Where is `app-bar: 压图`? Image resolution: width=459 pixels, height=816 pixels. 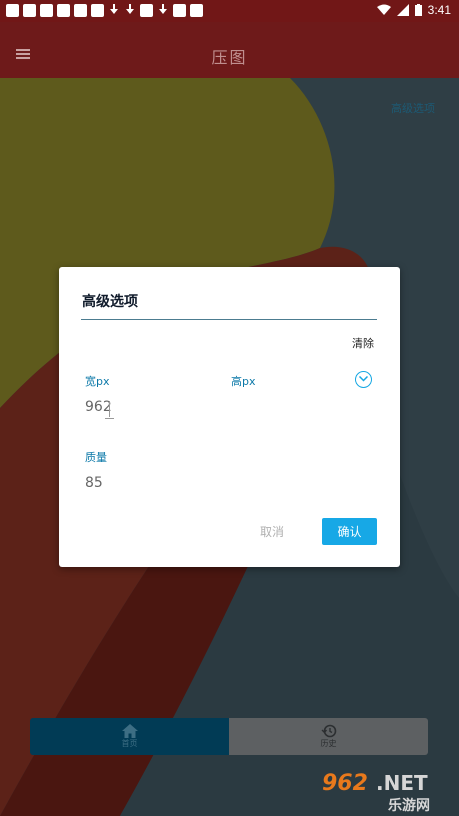 app-bar: 压图 is located at coordinates (229, 50).